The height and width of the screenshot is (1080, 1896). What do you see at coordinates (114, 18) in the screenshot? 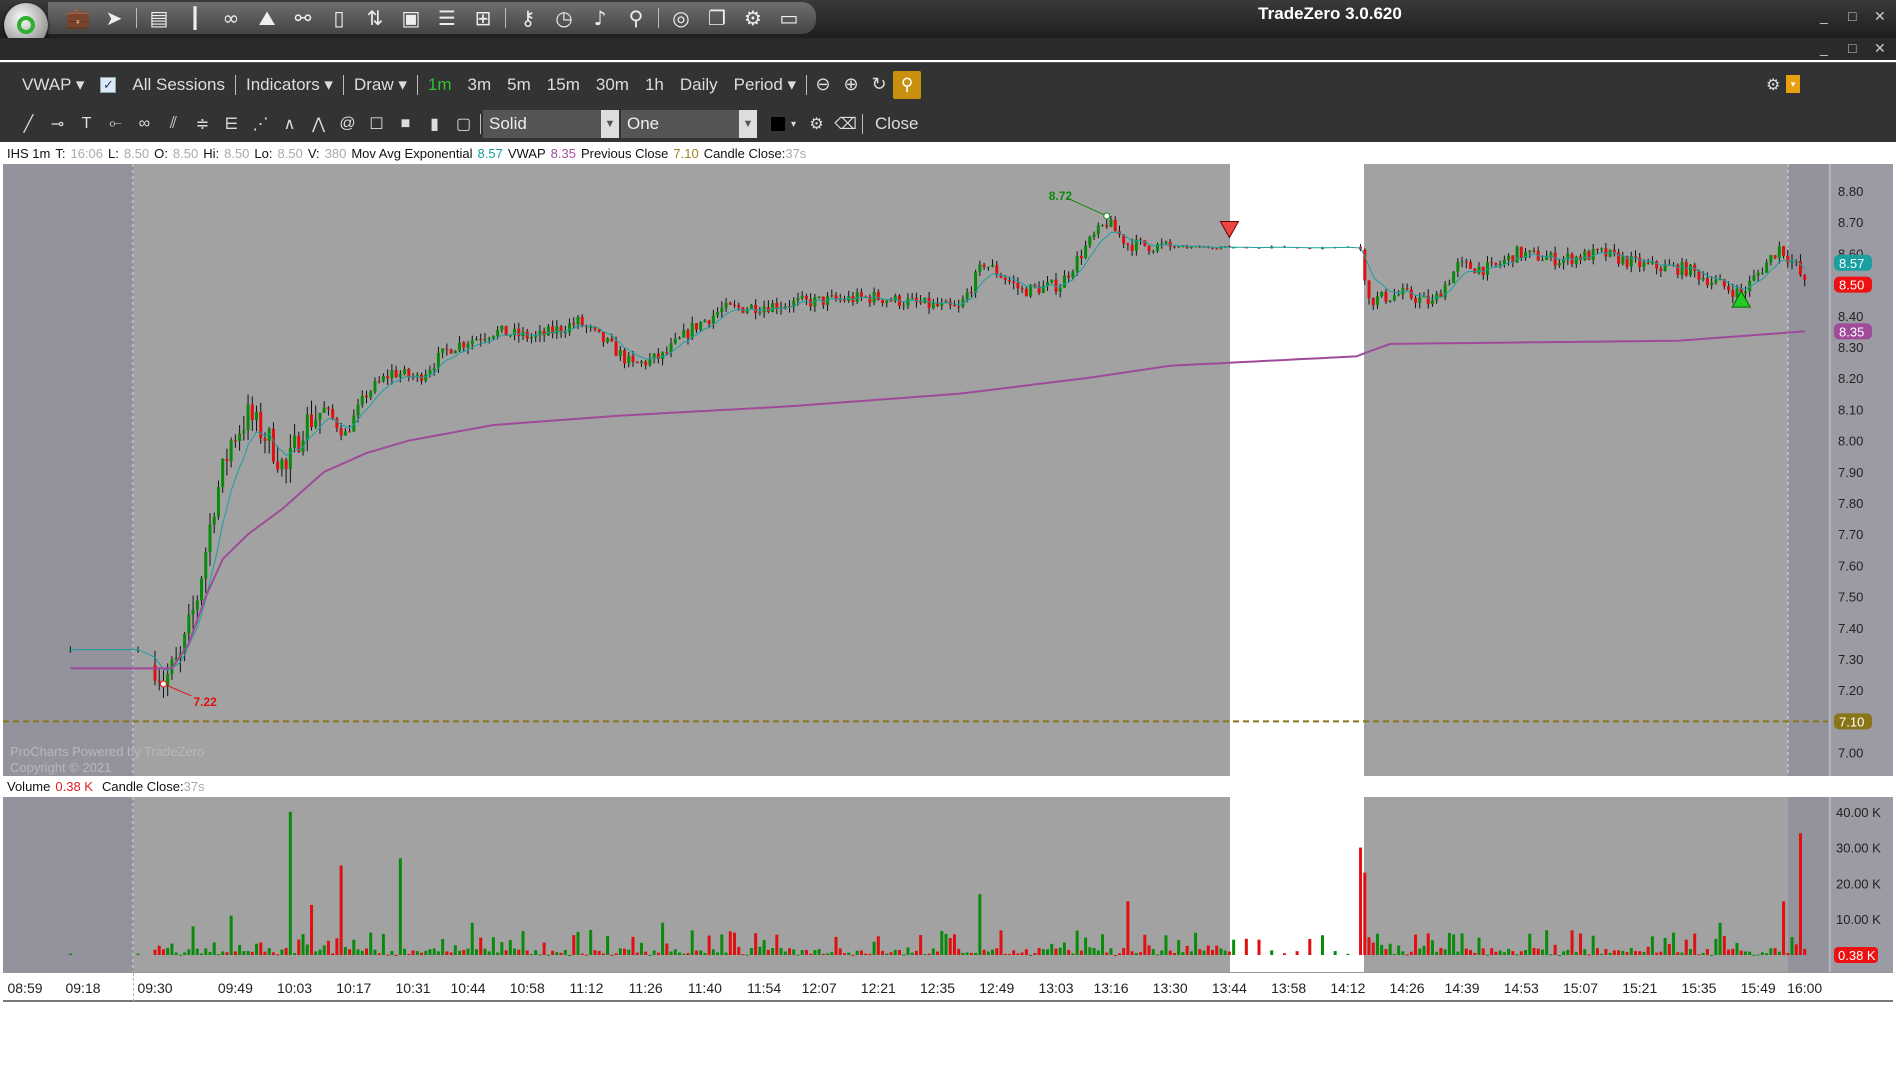
I see `send-order-icon: ➤` at bounding box center [114, 18].